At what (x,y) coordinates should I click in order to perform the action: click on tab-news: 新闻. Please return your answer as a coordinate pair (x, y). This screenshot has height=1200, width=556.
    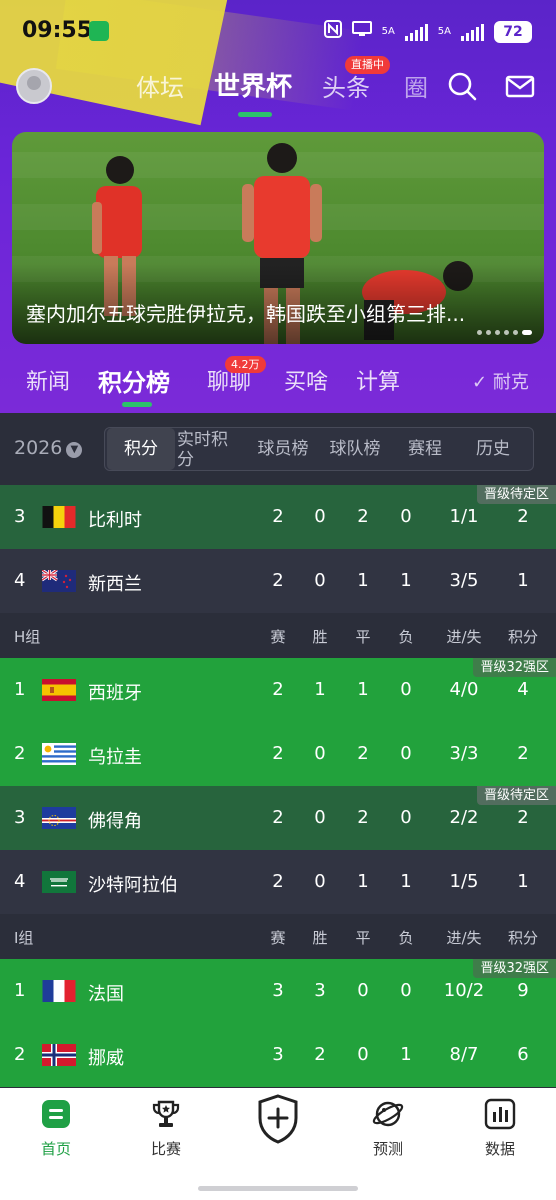
    Looking at the image, I should click on (48, 380).